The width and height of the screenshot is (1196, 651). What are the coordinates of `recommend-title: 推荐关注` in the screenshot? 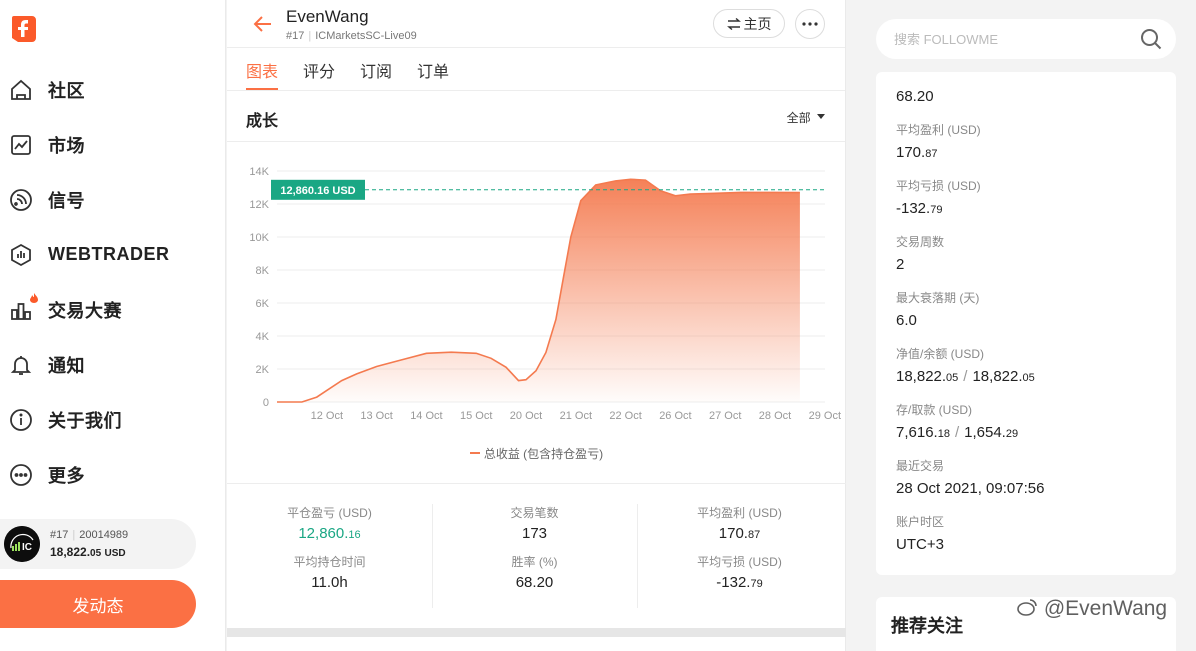 It's located at (927, 626).